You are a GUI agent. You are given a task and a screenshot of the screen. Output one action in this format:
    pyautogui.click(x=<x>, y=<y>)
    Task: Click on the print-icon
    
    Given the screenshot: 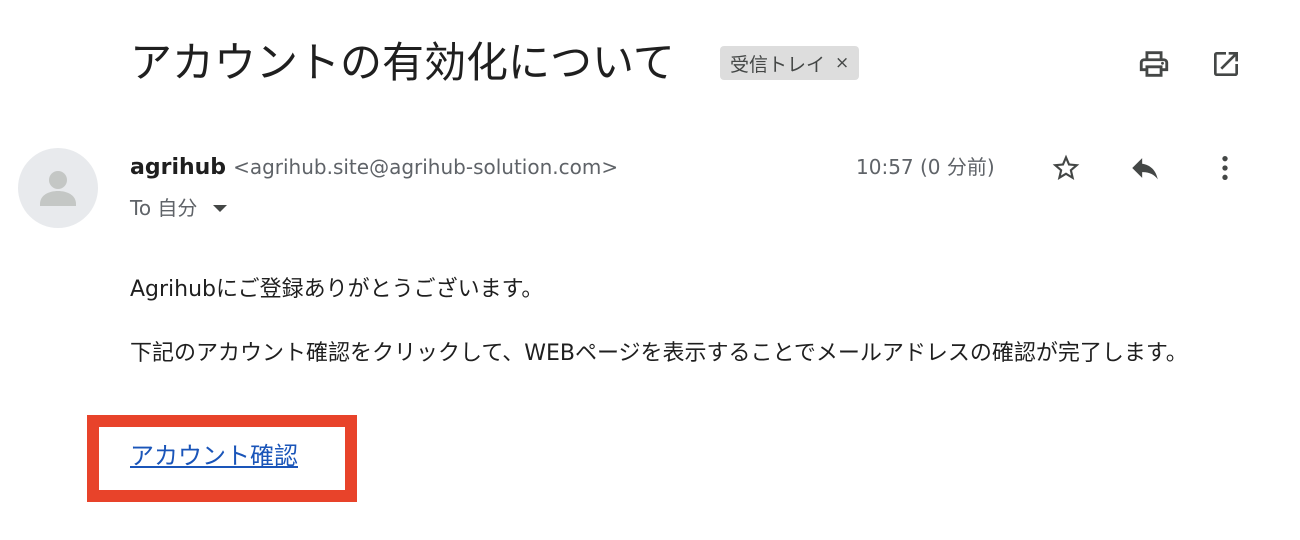 What is the action you would take?
    pyautogui.click(x=1154, y=64)
    